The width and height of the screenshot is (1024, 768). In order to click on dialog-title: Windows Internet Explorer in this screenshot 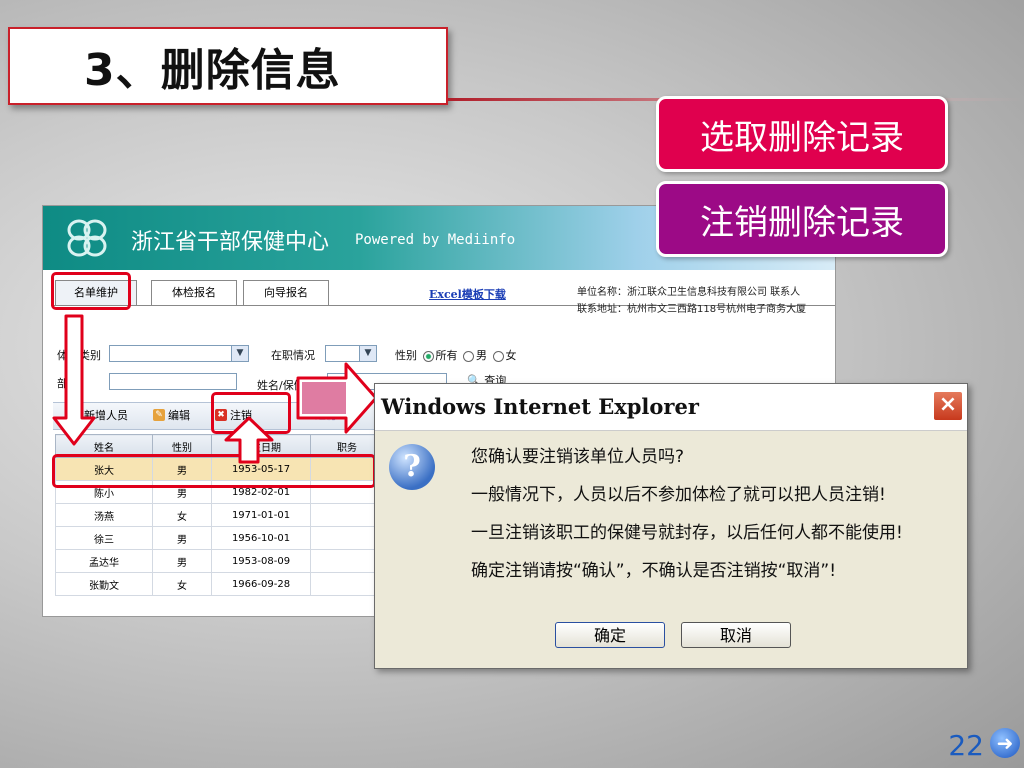, I will do `click(540, 406)`.